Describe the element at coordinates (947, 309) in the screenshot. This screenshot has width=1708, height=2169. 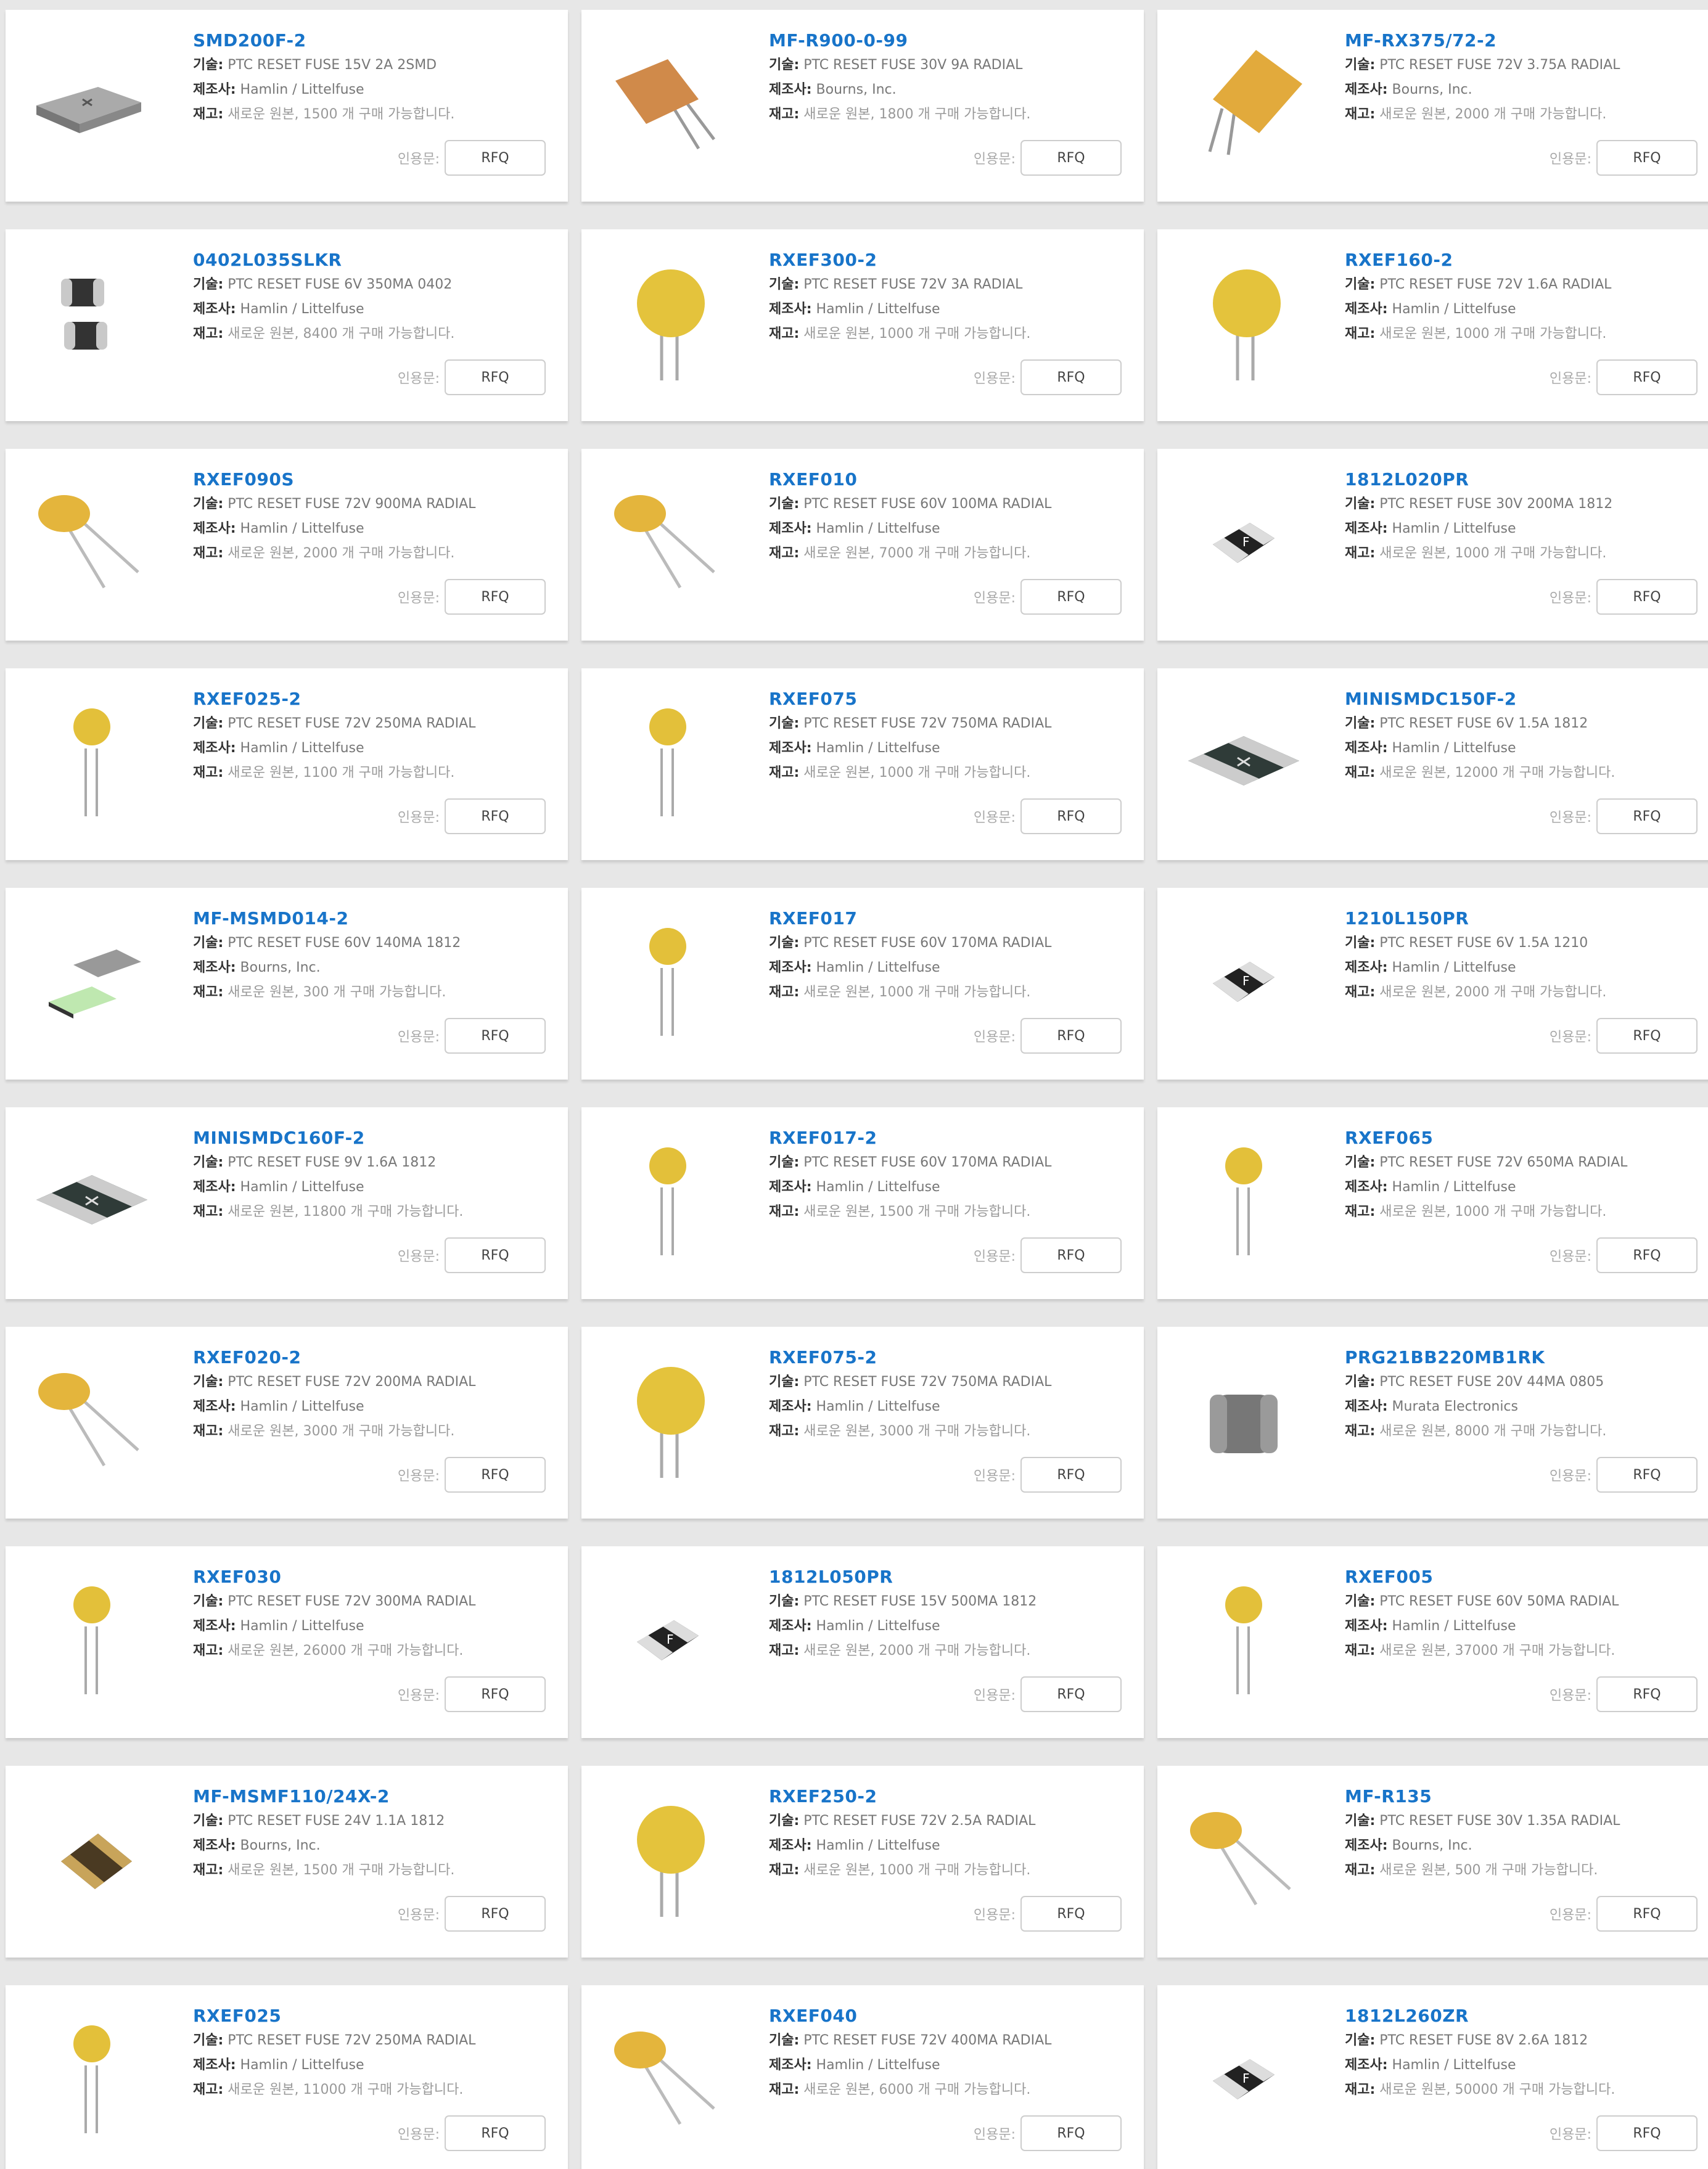
I see `manufacturer-row: 제조사: Hamlin / Littelfuse` at that location.